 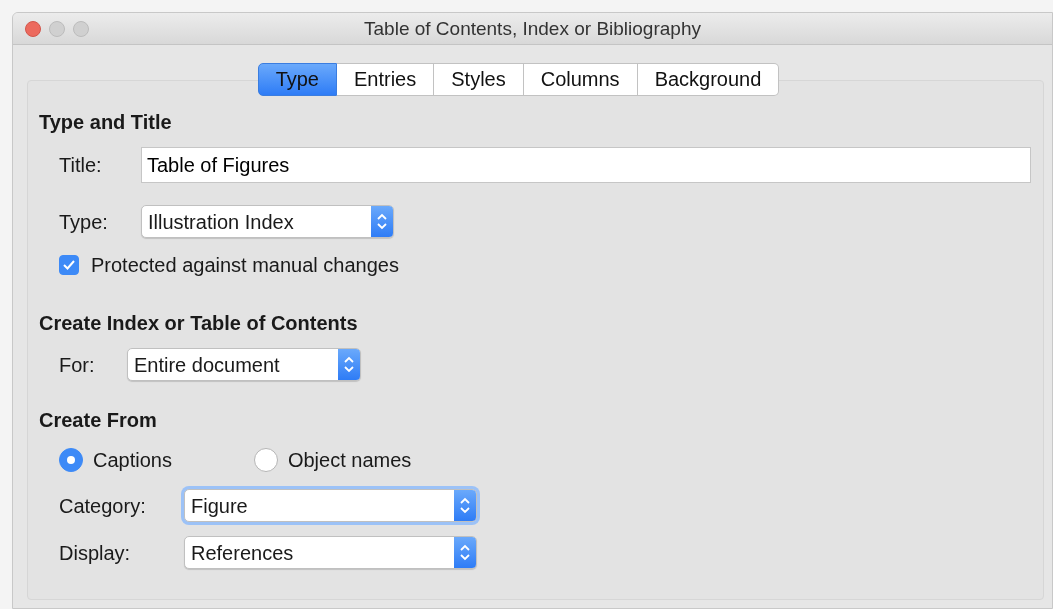 What do you see at coordinates (297, 79) in the screenshot?
I see `tab: Type` at bounding box center [297, 79].